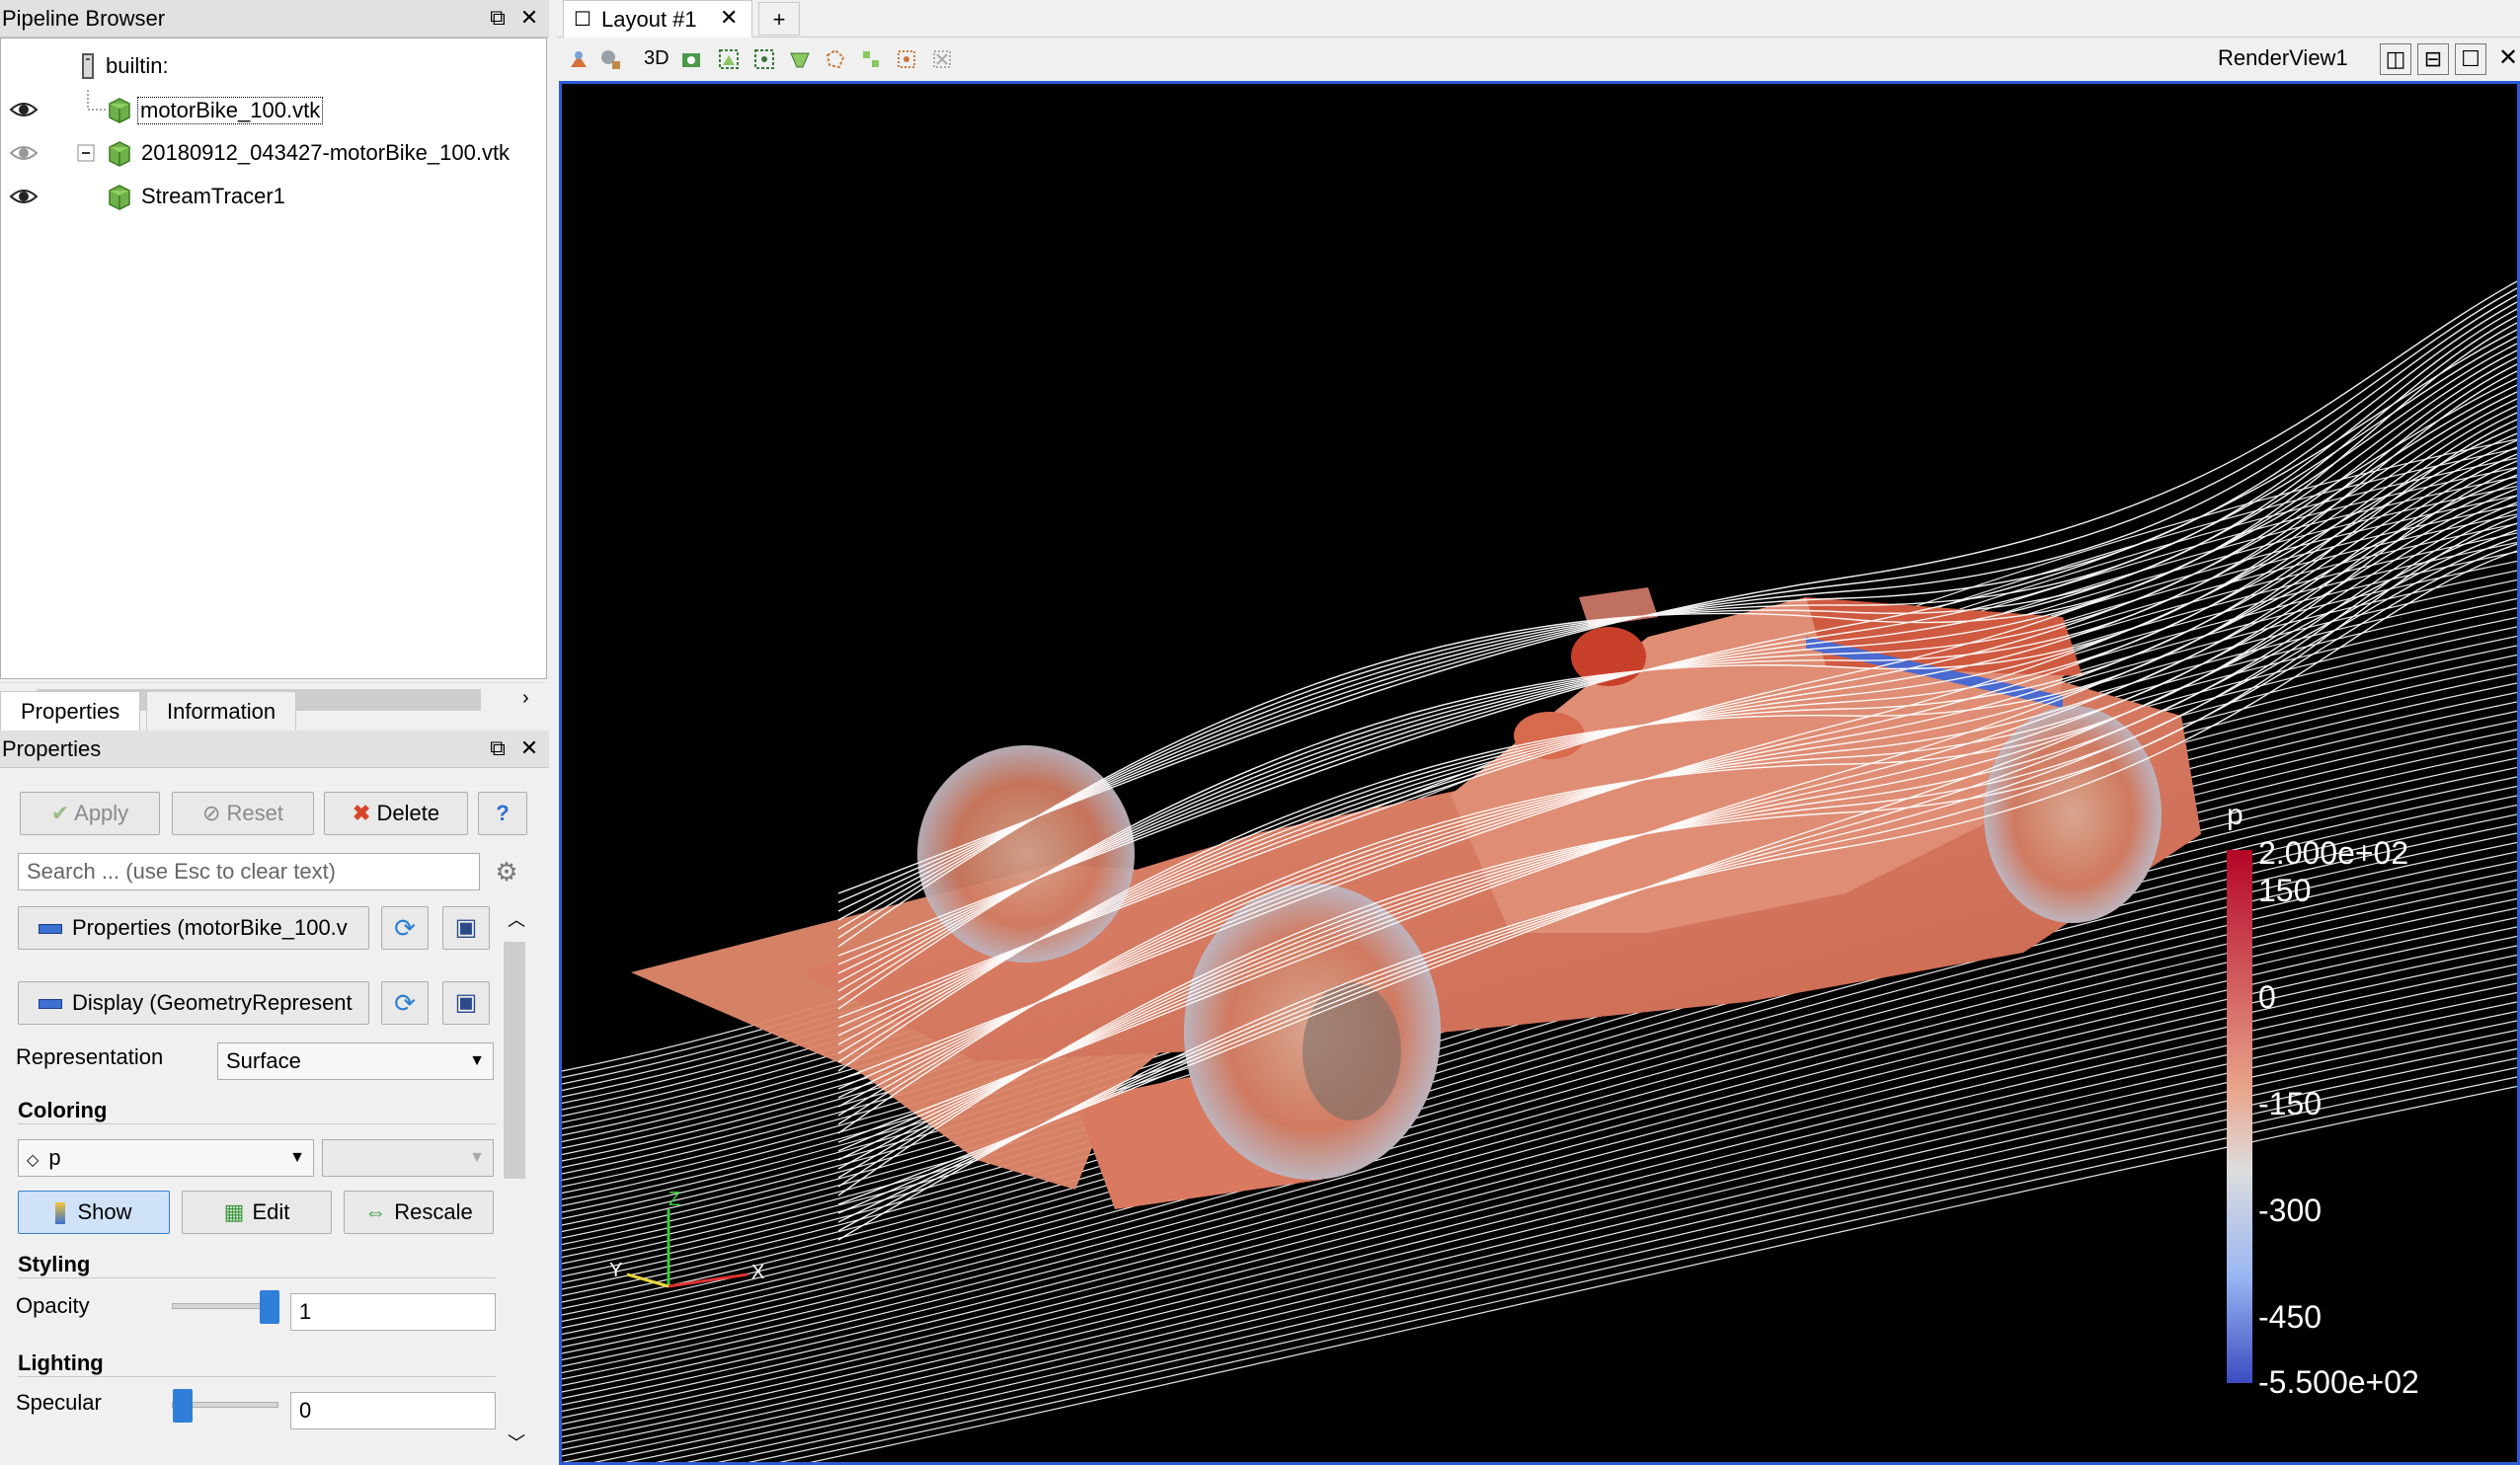 The height and width of the screenshot is (1465, 2520). I want to click on delete-icon: ✖, so click(364, 813).